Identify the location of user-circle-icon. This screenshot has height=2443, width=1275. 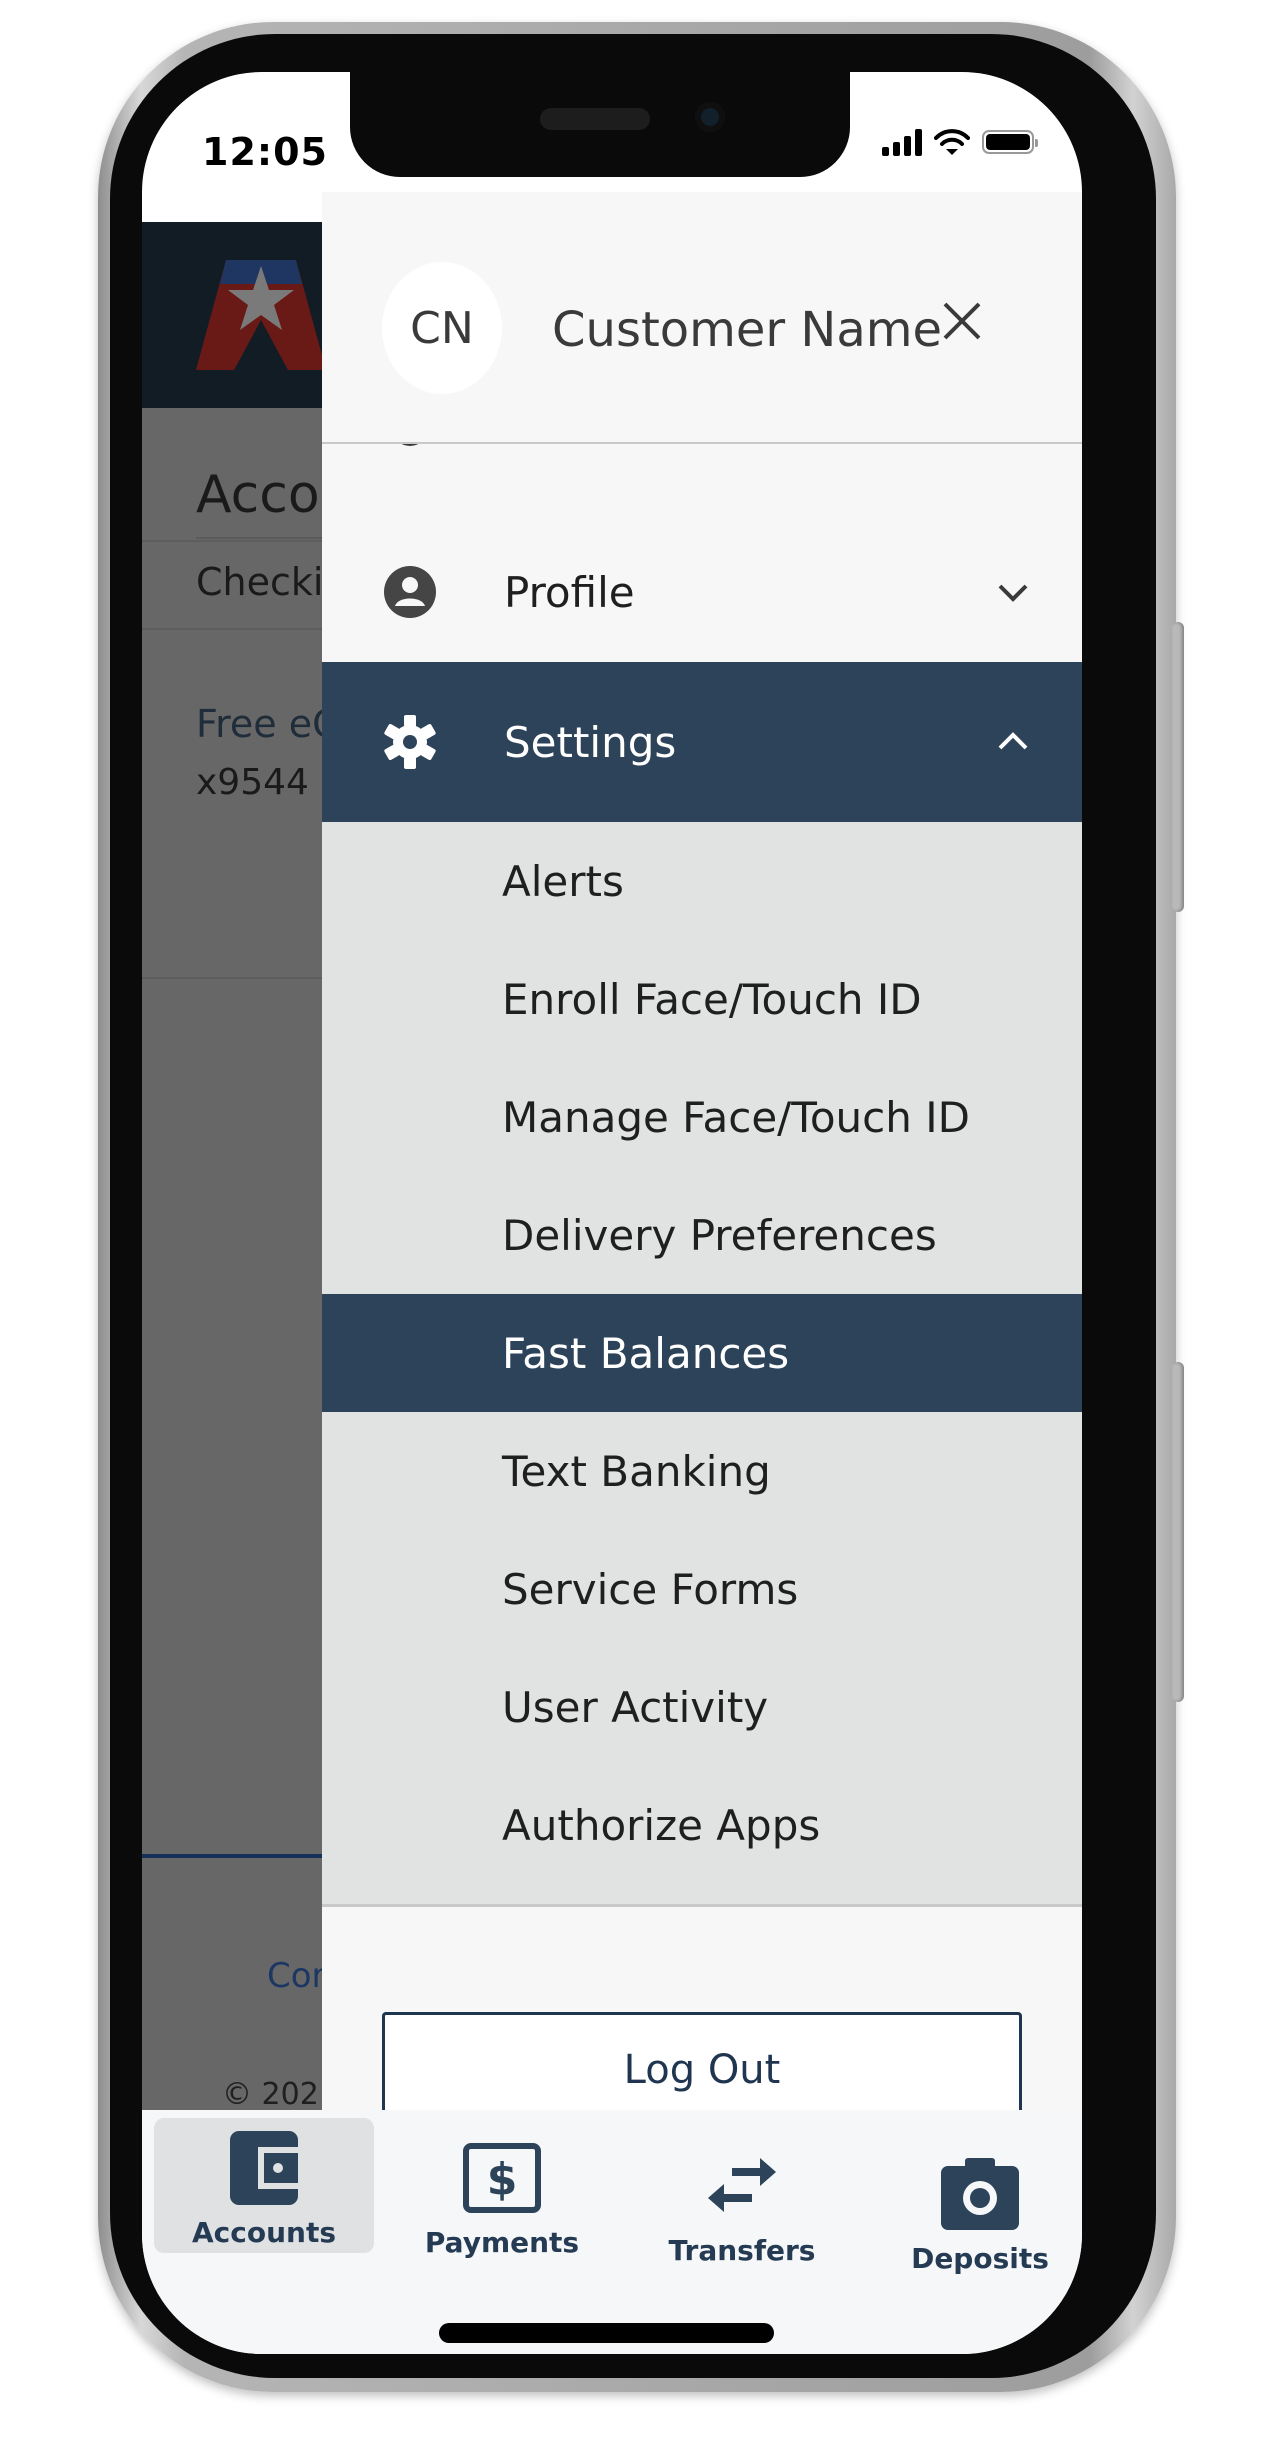
(410, 592).